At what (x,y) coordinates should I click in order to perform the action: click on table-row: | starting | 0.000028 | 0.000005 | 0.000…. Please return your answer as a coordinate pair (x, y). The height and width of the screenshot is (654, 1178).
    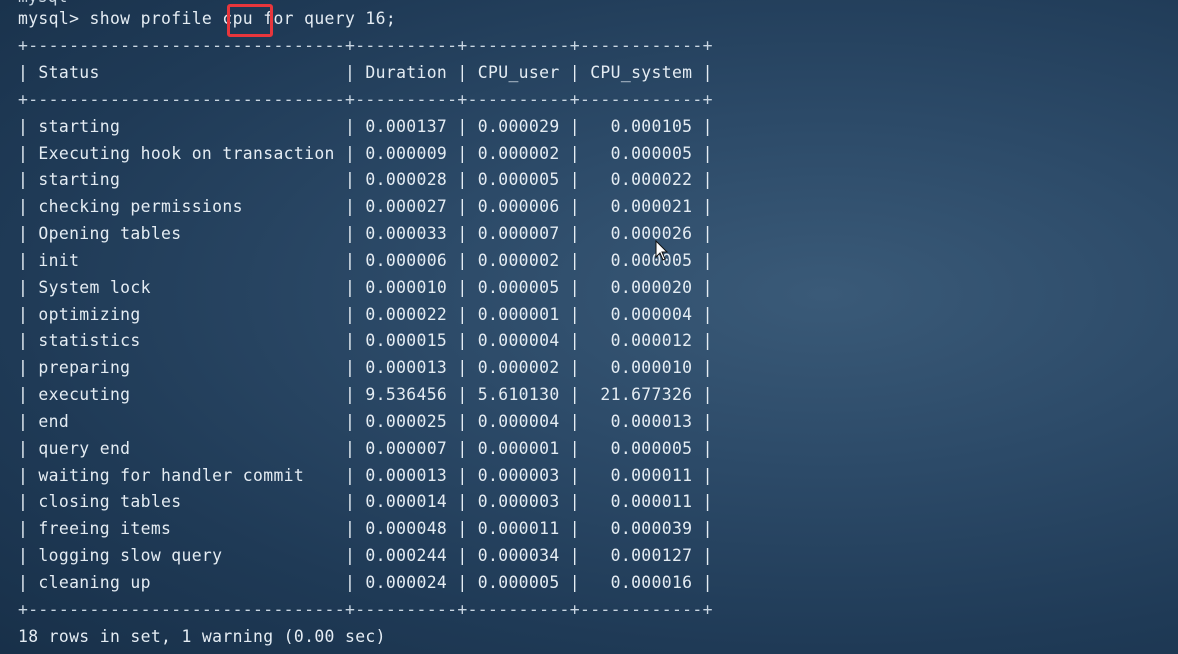
    Looking at the image, I should click on (365, 179).